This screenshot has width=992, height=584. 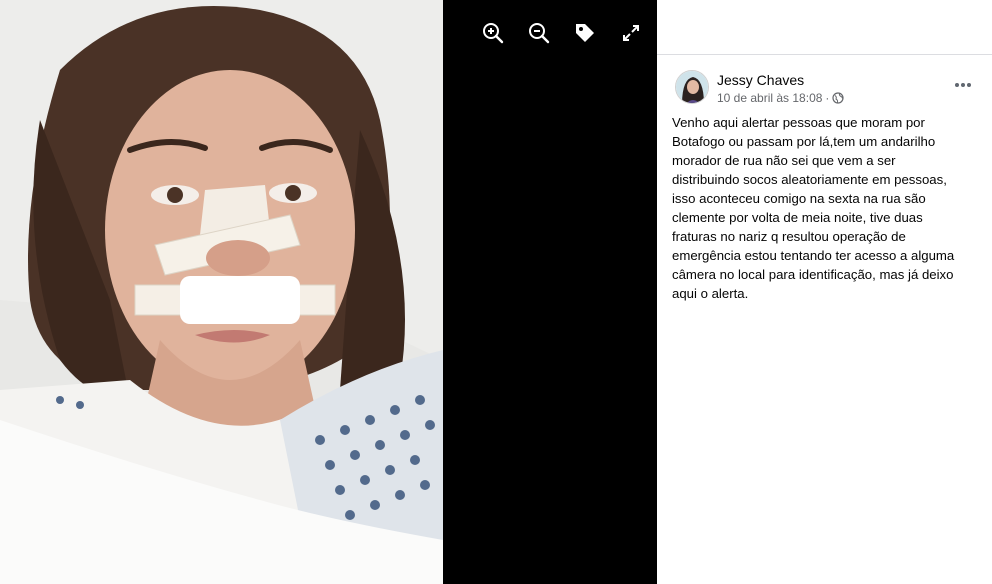 I want to click on tag-icon, so click(x=585, y=33).